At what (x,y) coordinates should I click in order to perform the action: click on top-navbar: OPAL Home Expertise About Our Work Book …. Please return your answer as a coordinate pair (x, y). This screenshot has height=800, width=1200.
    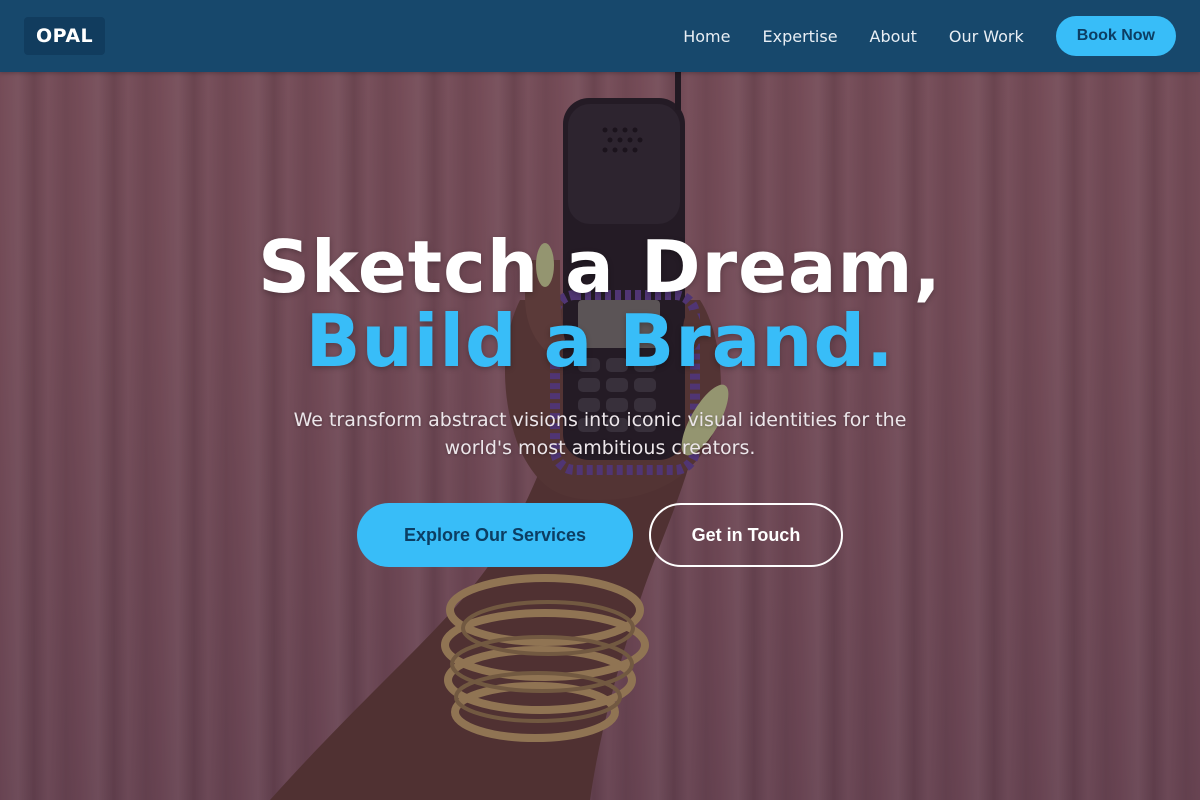
    Looking at the image, I should click on (600, 36).